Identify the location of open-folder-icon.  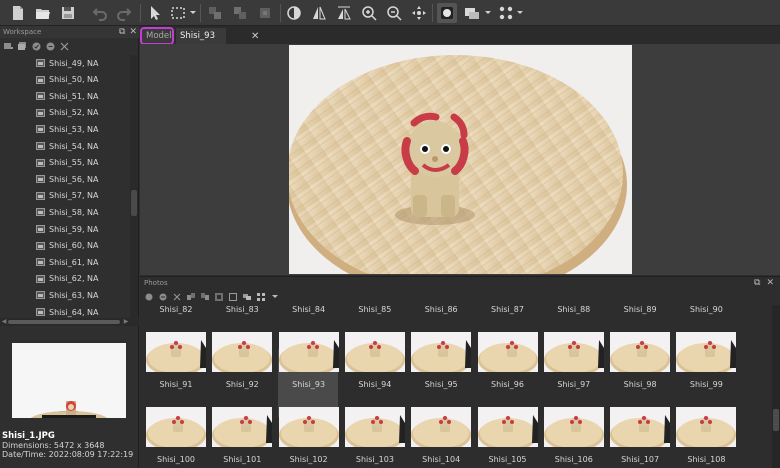
(43, 13).